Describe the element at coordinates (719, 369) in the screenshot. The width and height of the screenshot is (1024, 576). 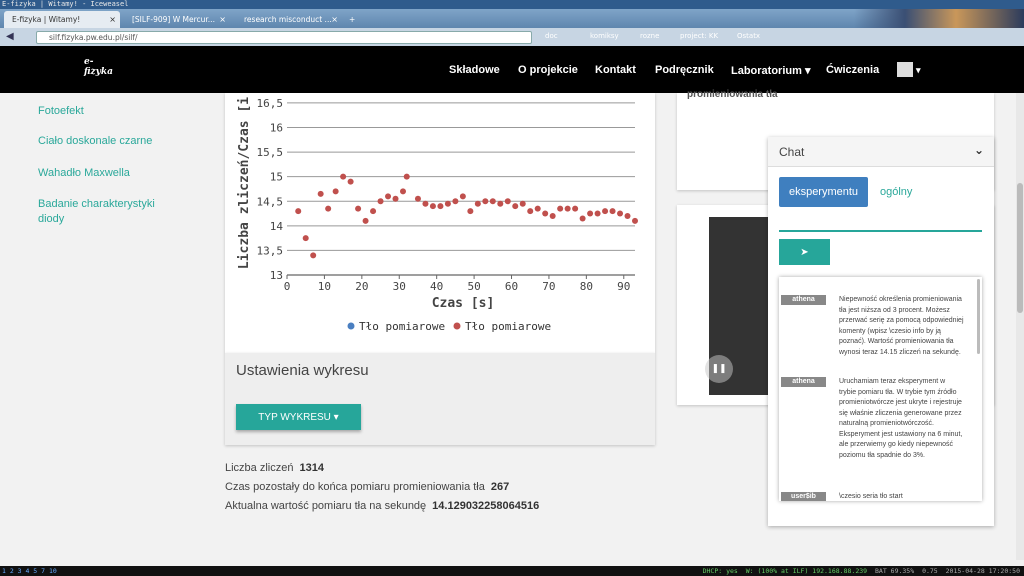
I see `pause-icon: ❚❚` at that location.